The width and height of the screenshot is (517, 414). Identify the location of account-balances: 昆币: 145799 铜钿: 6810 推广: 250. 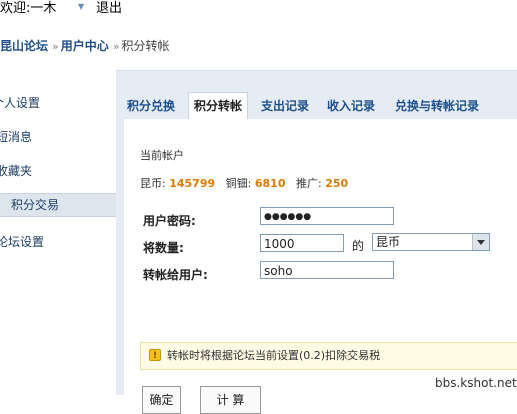
(244, 183).